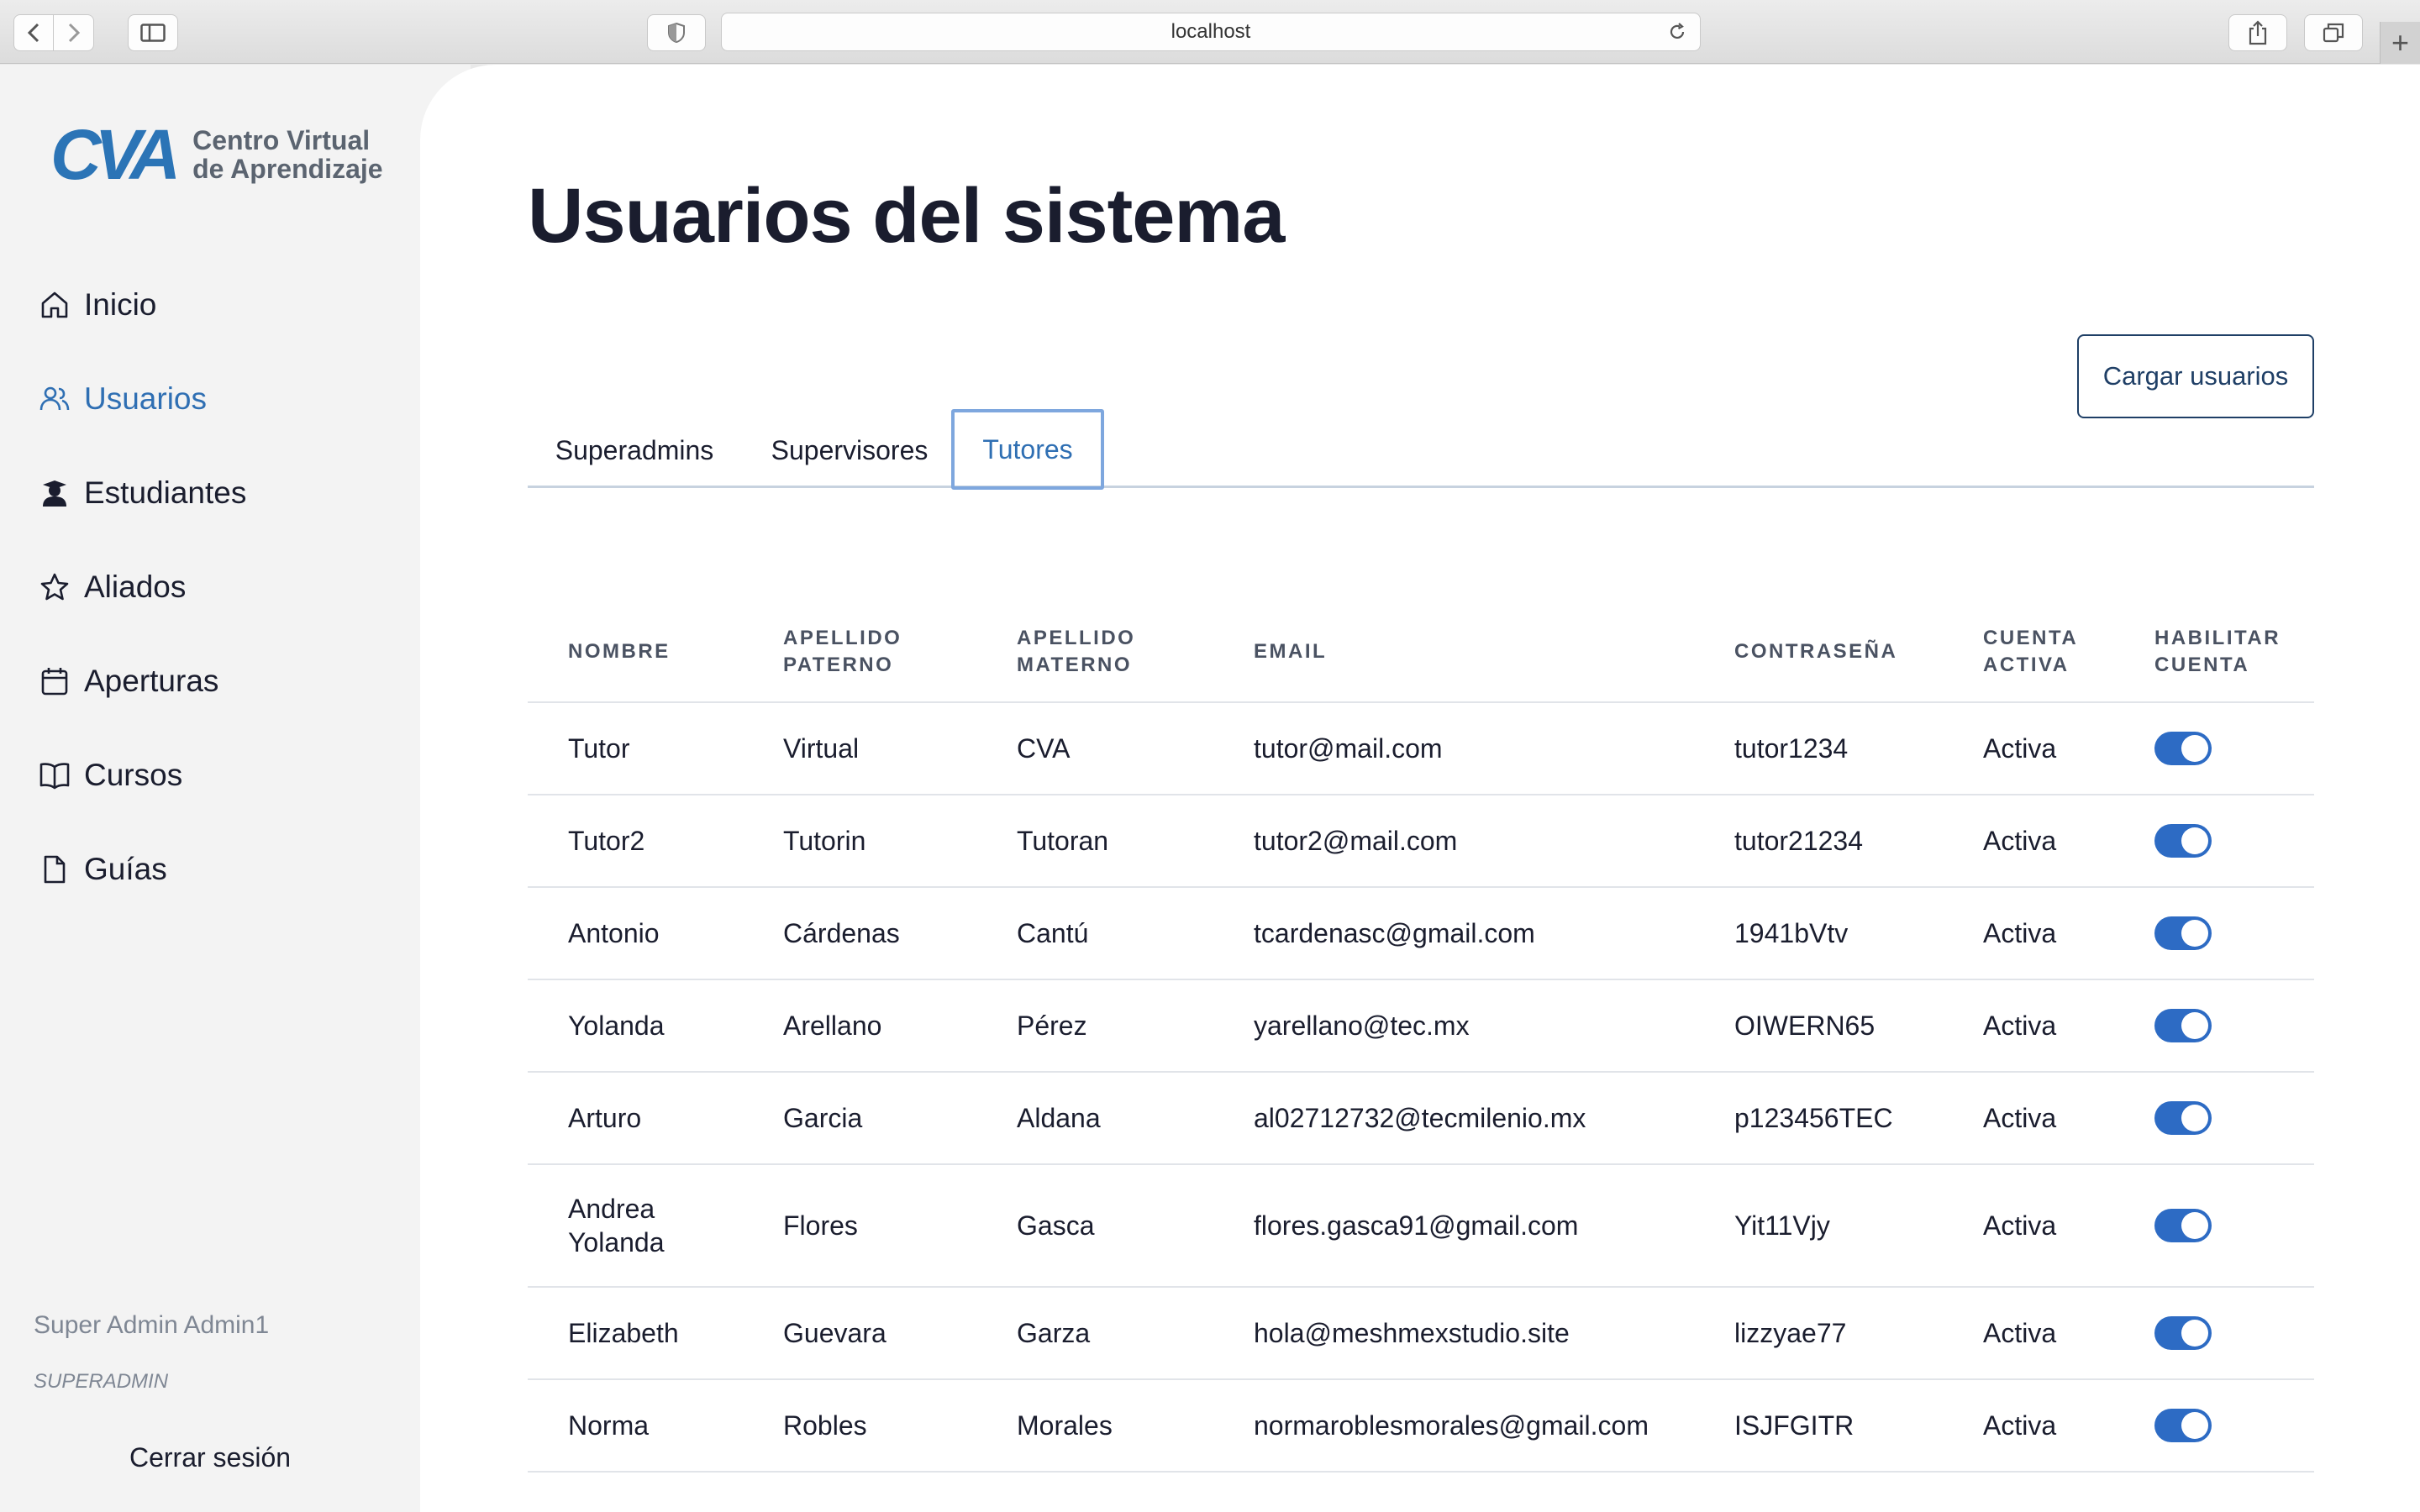 The height and width of the screenshot is (1512, 2420). I want to click on cell-contrasena: tutor1234, so click(1792, 748).